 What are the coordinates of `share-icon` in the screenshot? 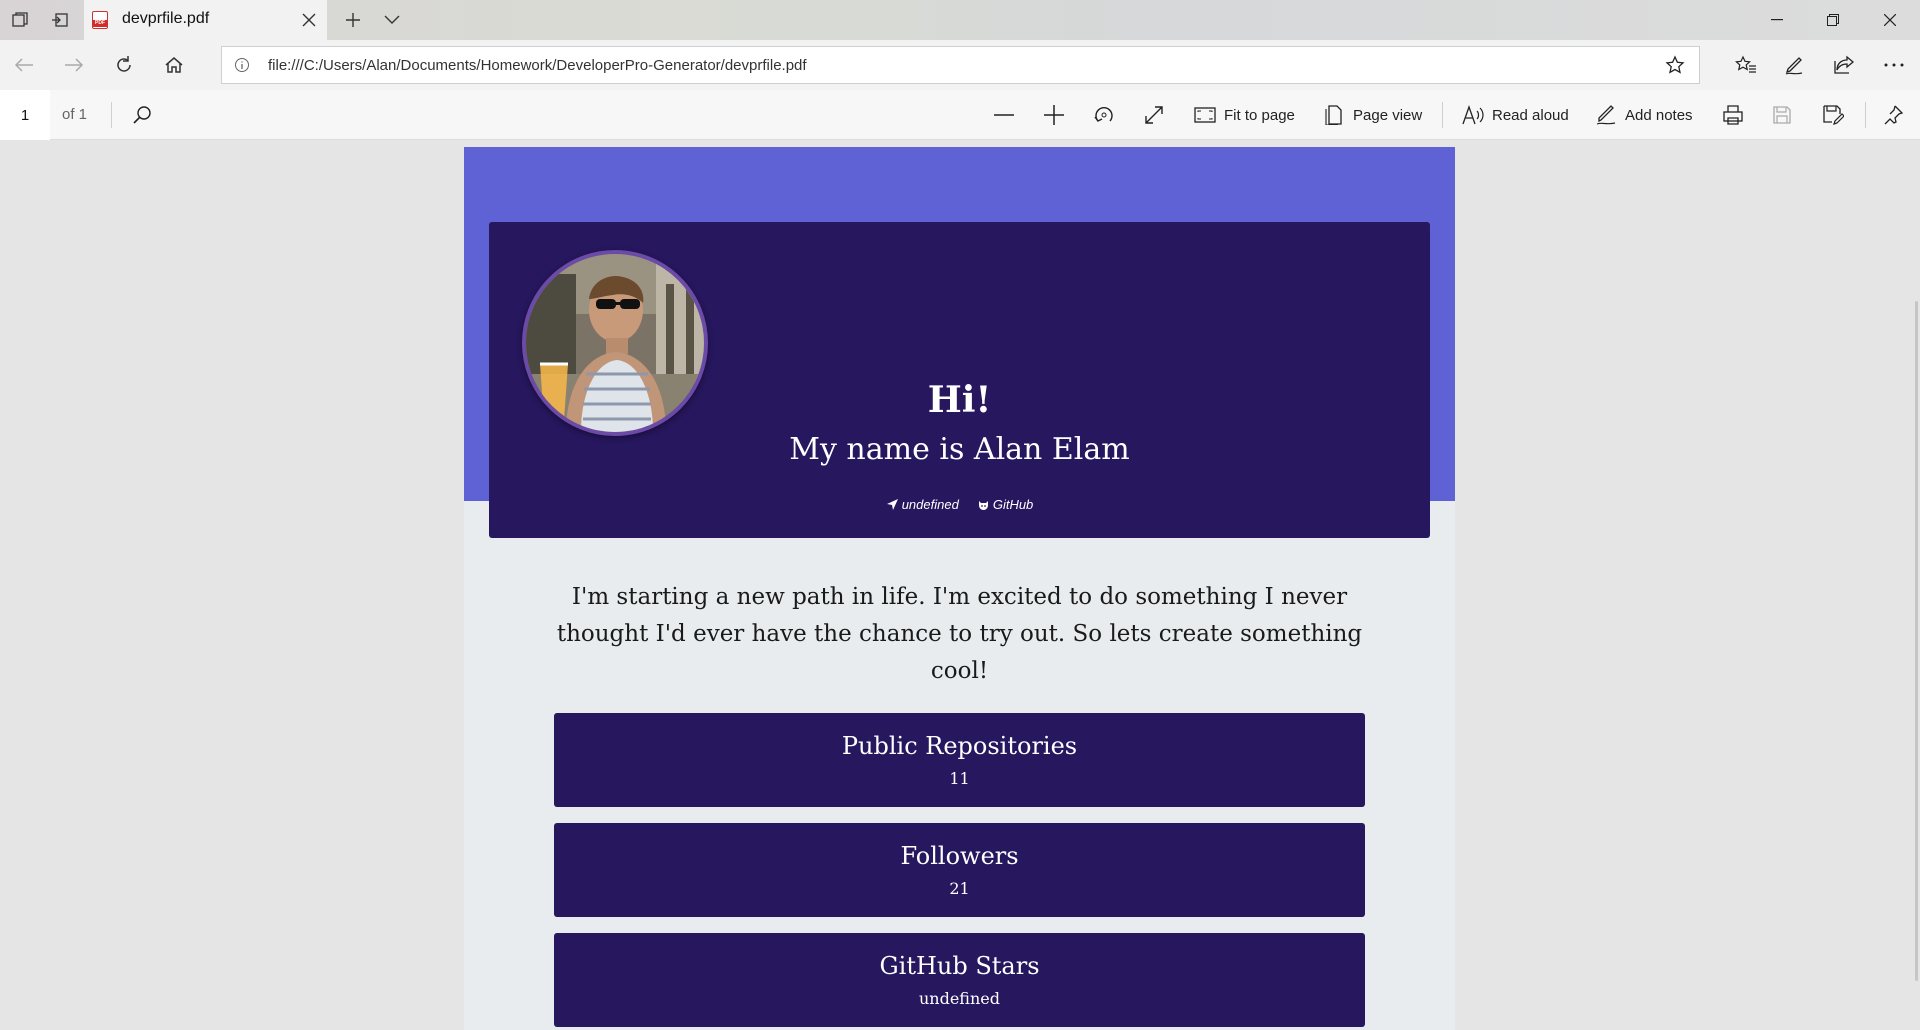 It's located at (1844, 65).